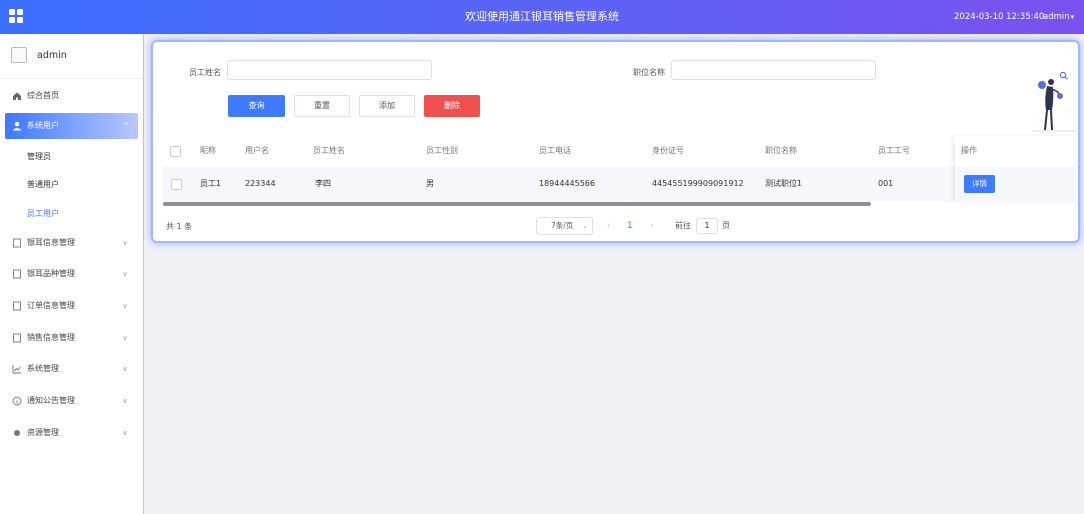 This screenshot has width=1084, height=514. What do you see at coordinates (19, 55) in the screenshot?
I see `avatar` at bounding box center [19, 55].